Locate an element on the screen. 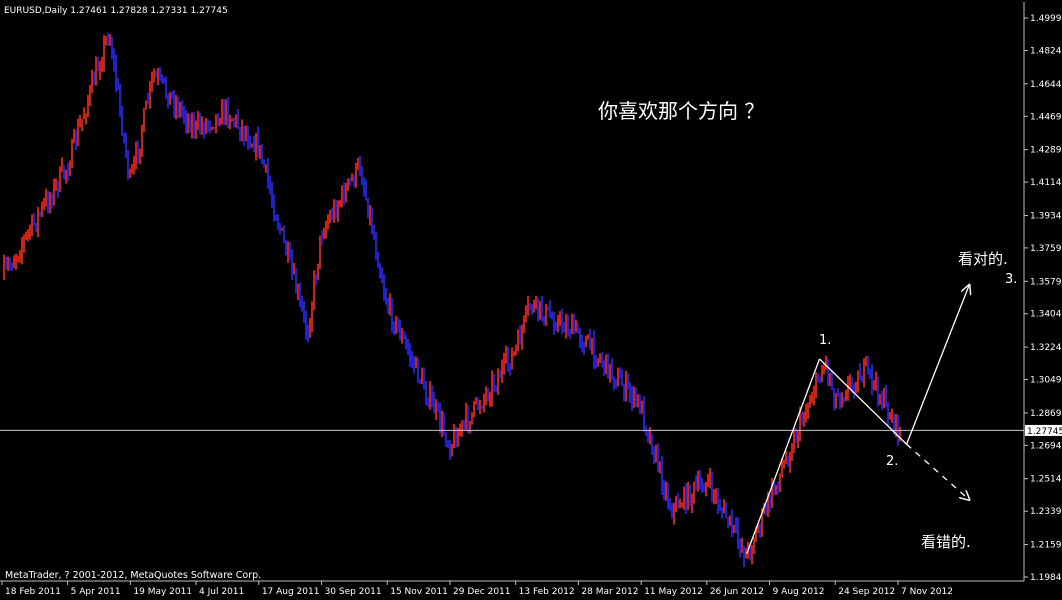 This screenshot has height=600, width=1062. price-tick-label: 1.46440 is located at coordinates (1046, 85).